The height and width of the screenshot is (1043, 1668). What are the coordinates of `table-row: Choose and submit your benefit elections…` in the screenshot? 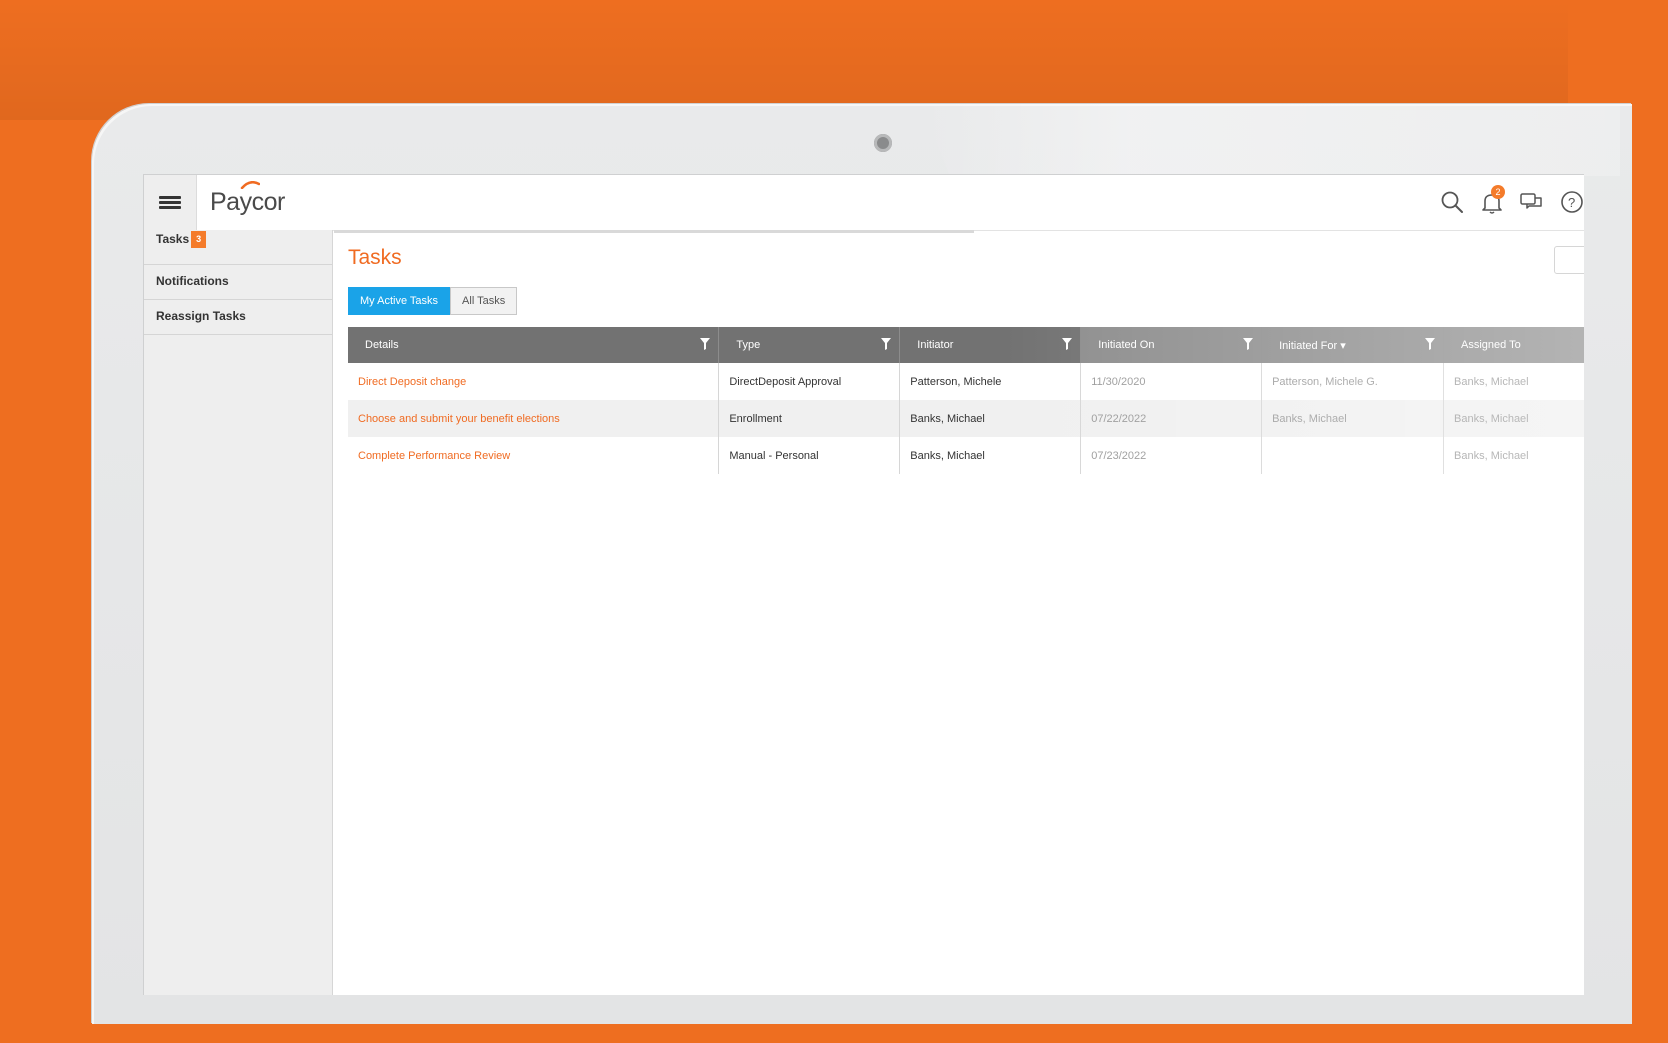 It's located at (966, 418).